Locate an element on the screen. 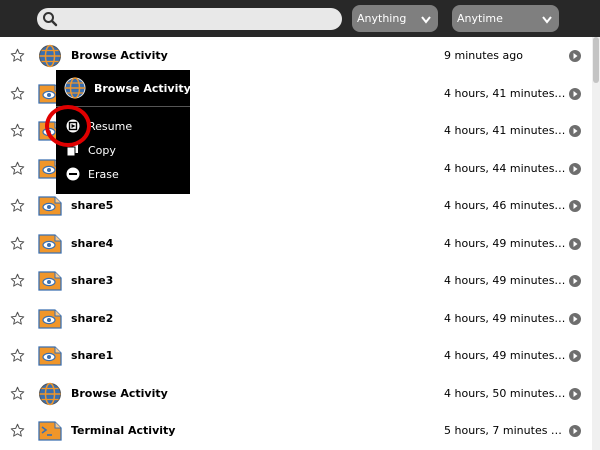 Image resolution: width=600 pixels, height=450 pixels. palette-item-label: Copy is located at coordinates (102, 150).